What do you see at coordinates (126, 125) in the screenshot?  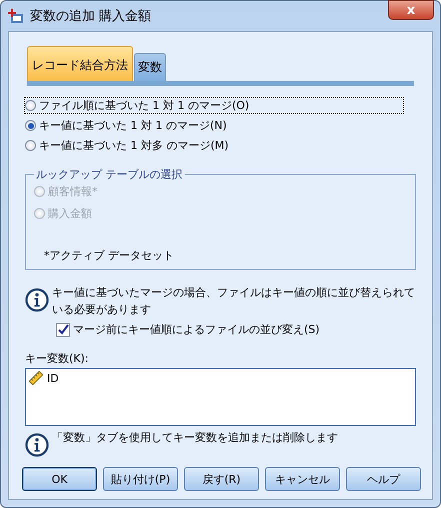 I see `radio-option: キー値に基づいた 1 対 1 のマージ(N)` at bounding box center [126, 125].